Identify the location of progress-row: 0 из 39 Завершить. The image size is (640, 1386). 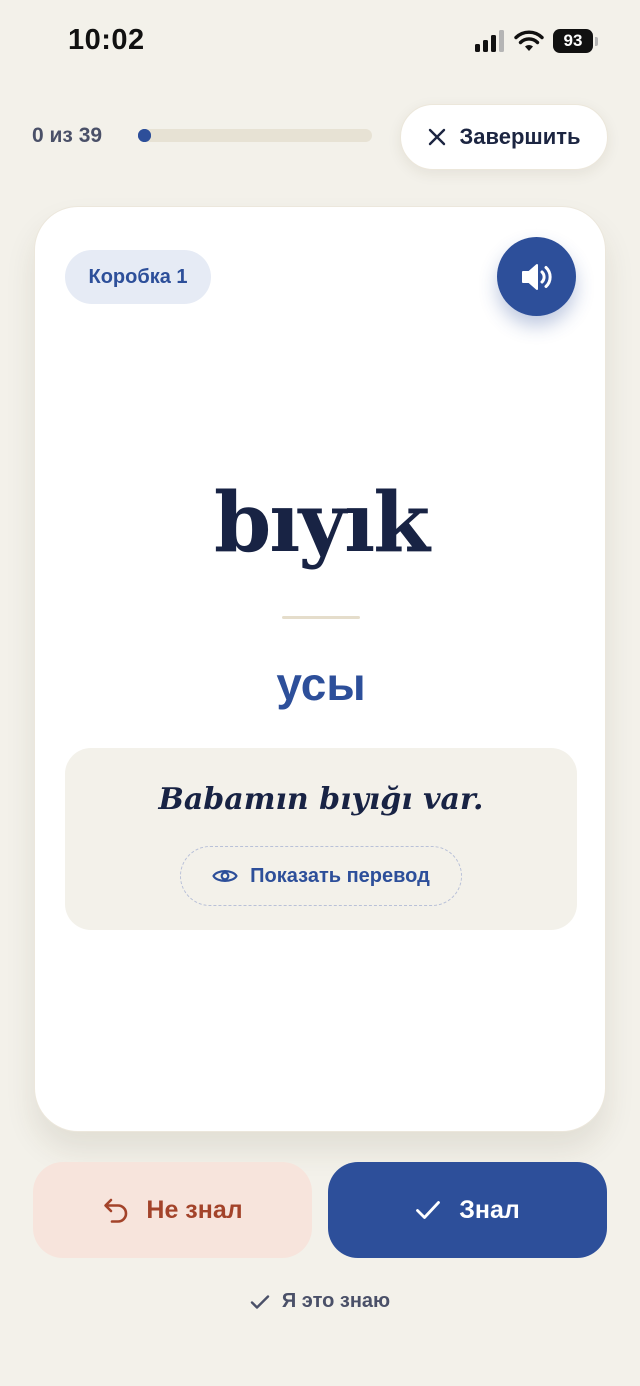
(320, 136).